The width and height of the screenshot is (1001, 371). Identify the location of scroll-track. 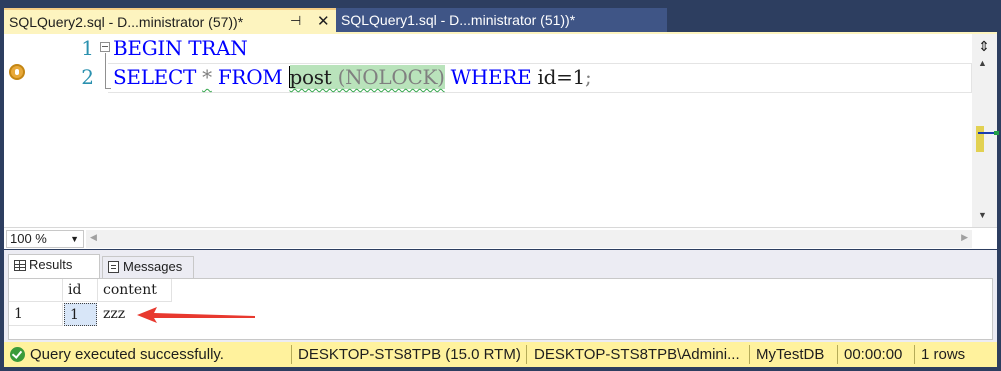
(987, 141).